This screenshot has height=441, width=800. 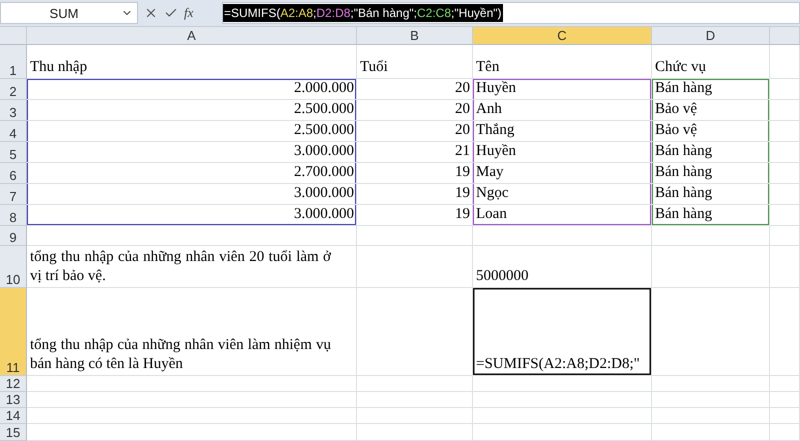 What do you see at coordinates (13, 236) in the screenshot?
I see `row-header: 9` at bounding box center [13, 236].